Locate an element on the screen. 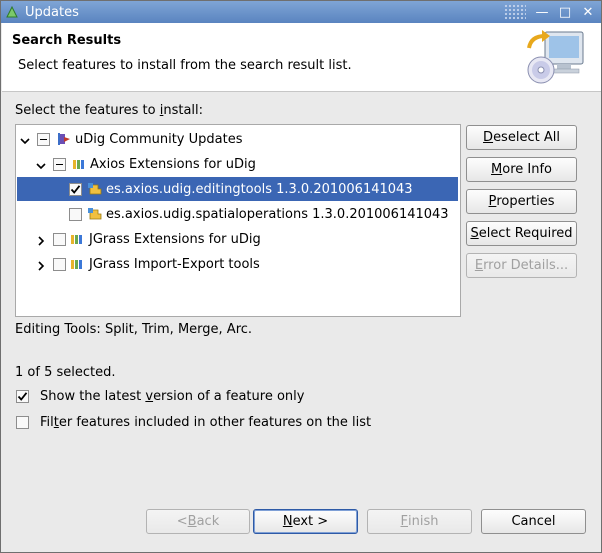  tree-item-udig-community-updates: uDig Community Updates is located at coordinates (238, 139).